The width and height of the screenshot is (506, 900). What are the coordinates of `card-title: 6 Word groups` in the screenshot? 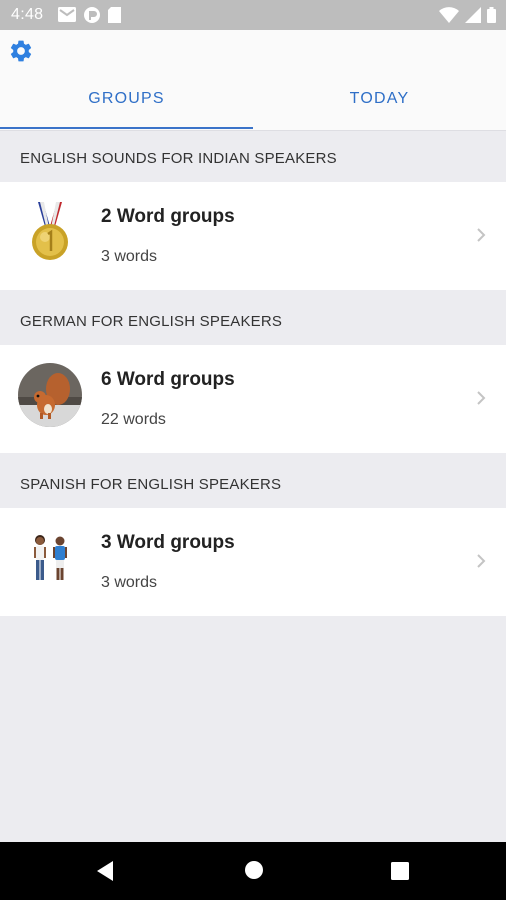 It's located at (168, 379).